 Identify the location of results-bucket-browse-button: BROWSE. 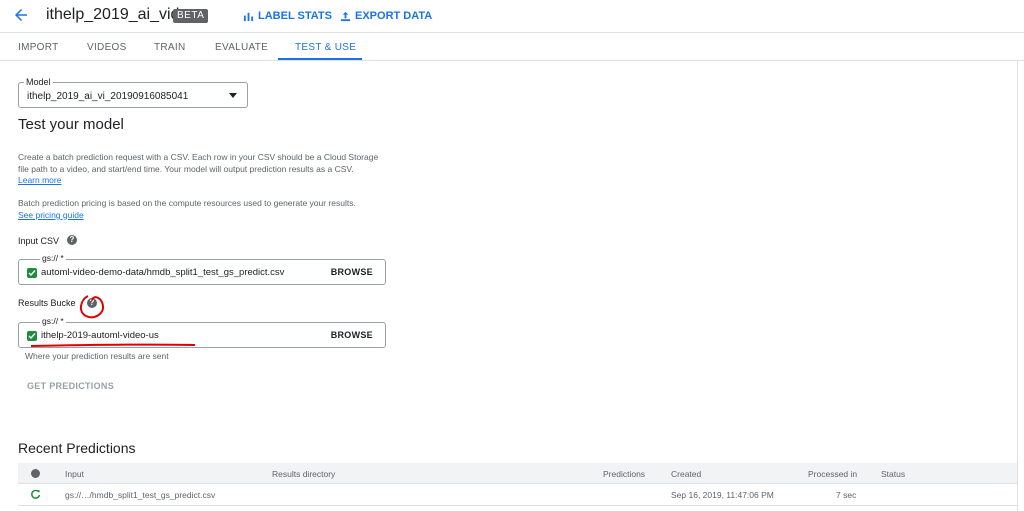
(352, 335).